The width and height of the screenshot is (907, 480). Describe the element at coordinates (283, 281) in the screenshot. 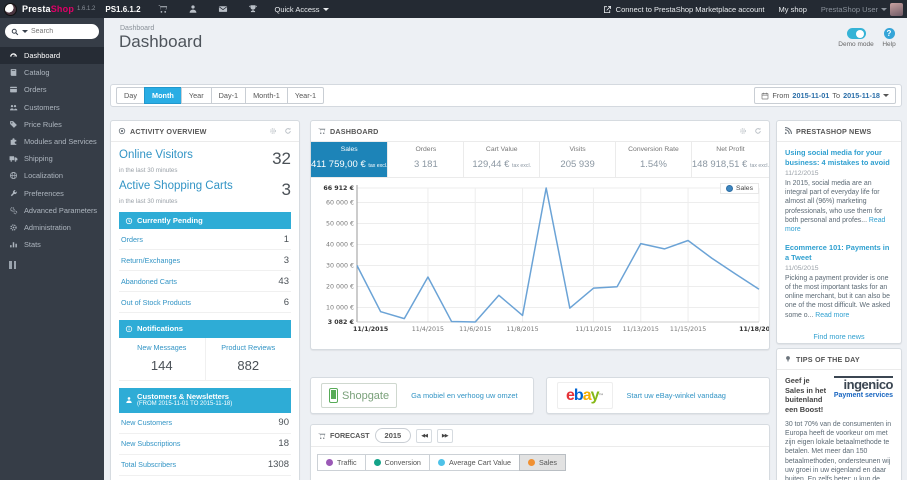

I see `abandoned-carts-value: 43` at that location.